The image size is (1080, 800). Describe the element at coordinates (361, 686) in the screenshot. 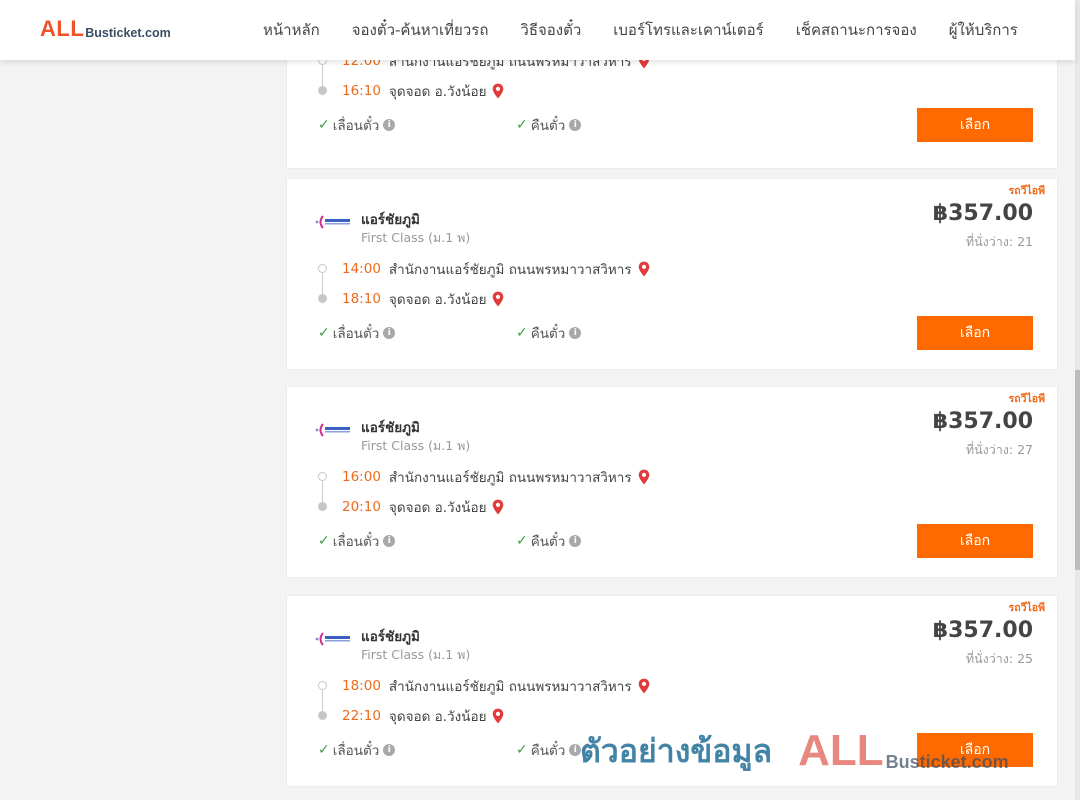

I see `departure-time: 18:00` at that location.